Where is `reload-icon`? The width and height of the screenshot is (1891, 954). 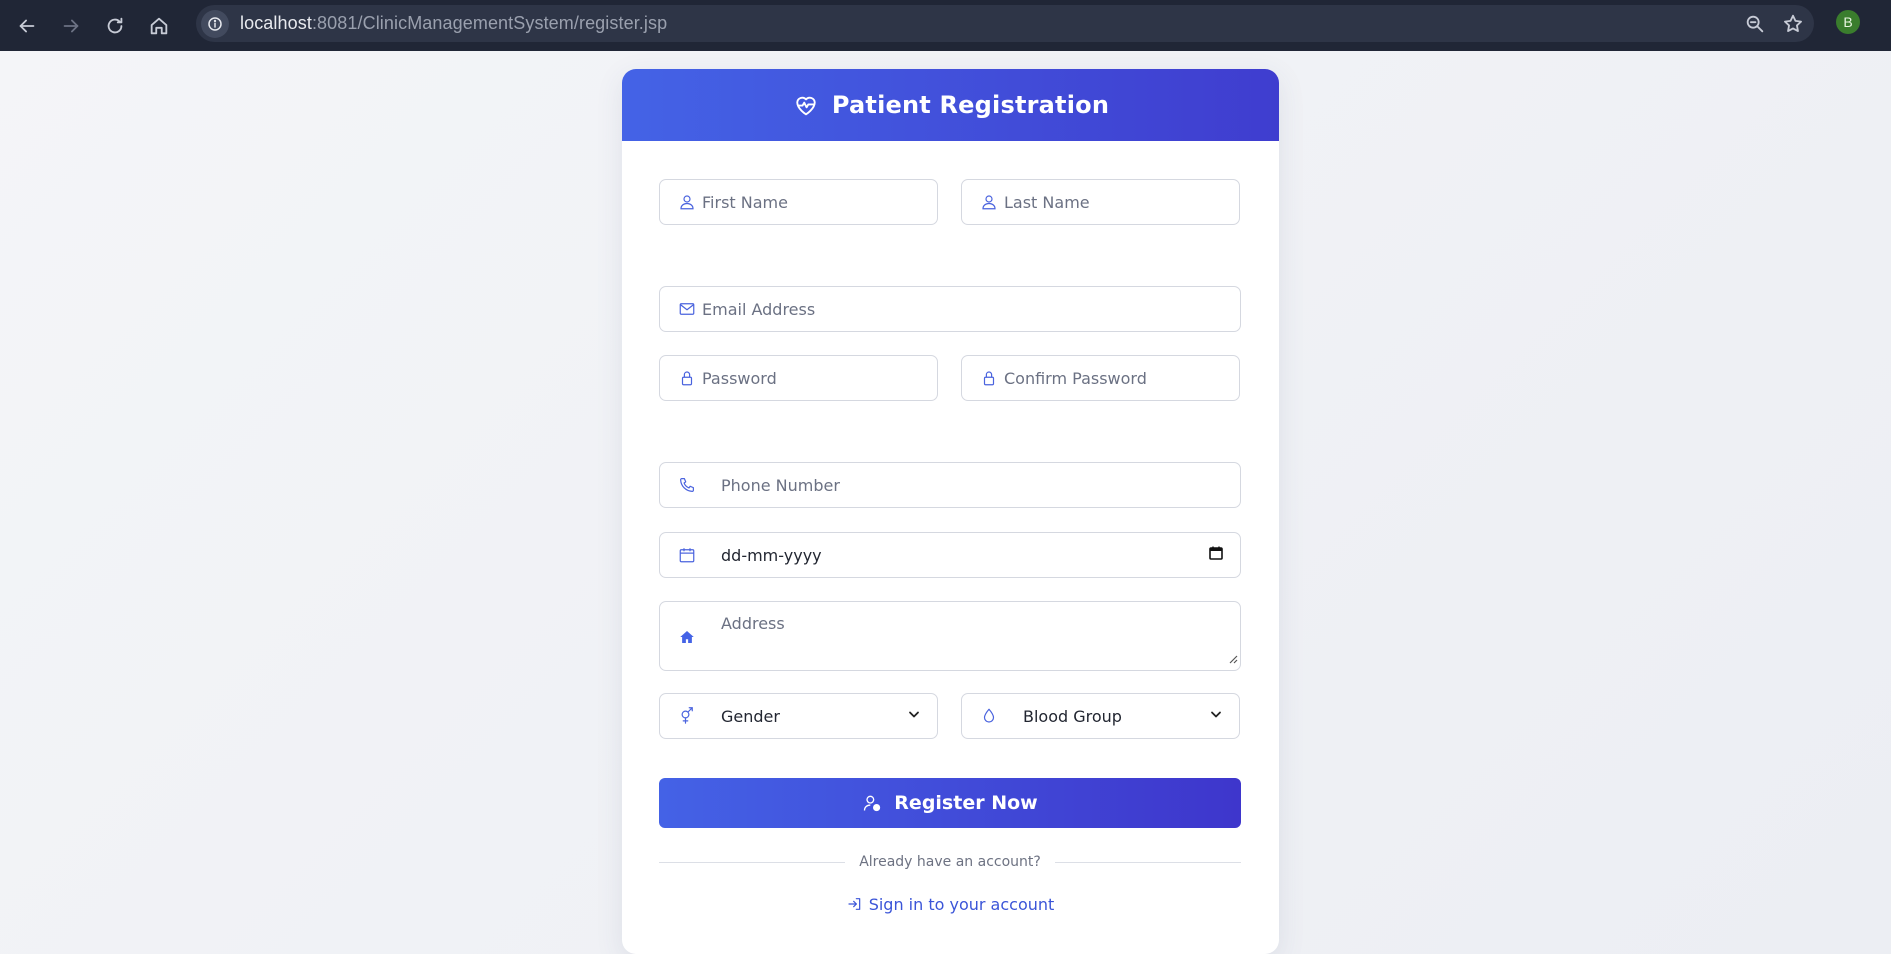
reload-icon is located at coordinates (115, 25).